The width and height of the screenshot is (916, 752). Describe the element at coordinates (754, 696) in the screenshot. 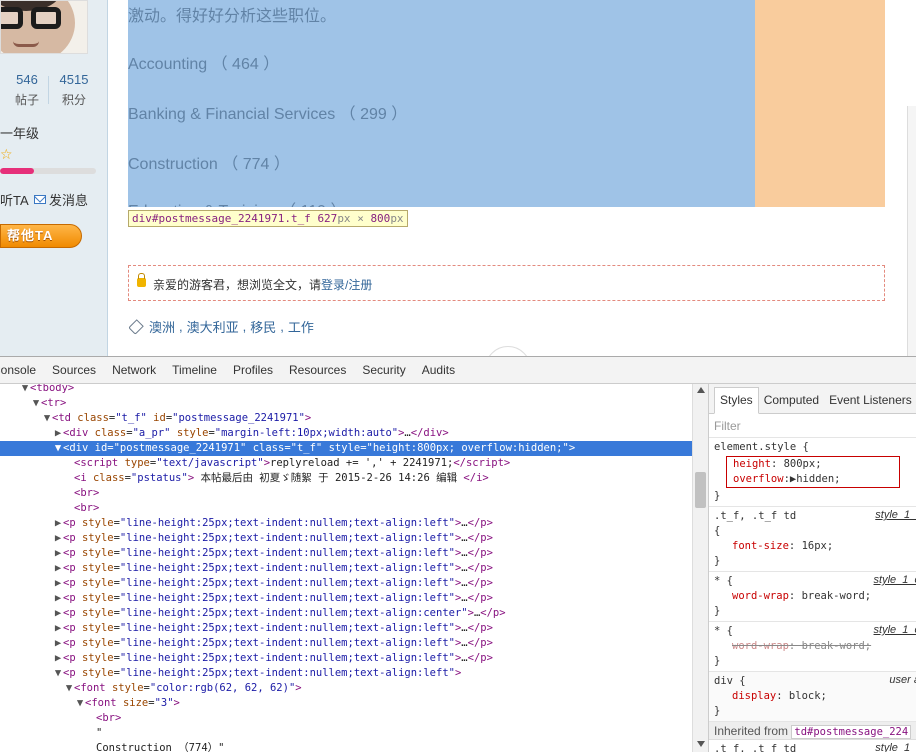

I see `css-property: display` at that location.